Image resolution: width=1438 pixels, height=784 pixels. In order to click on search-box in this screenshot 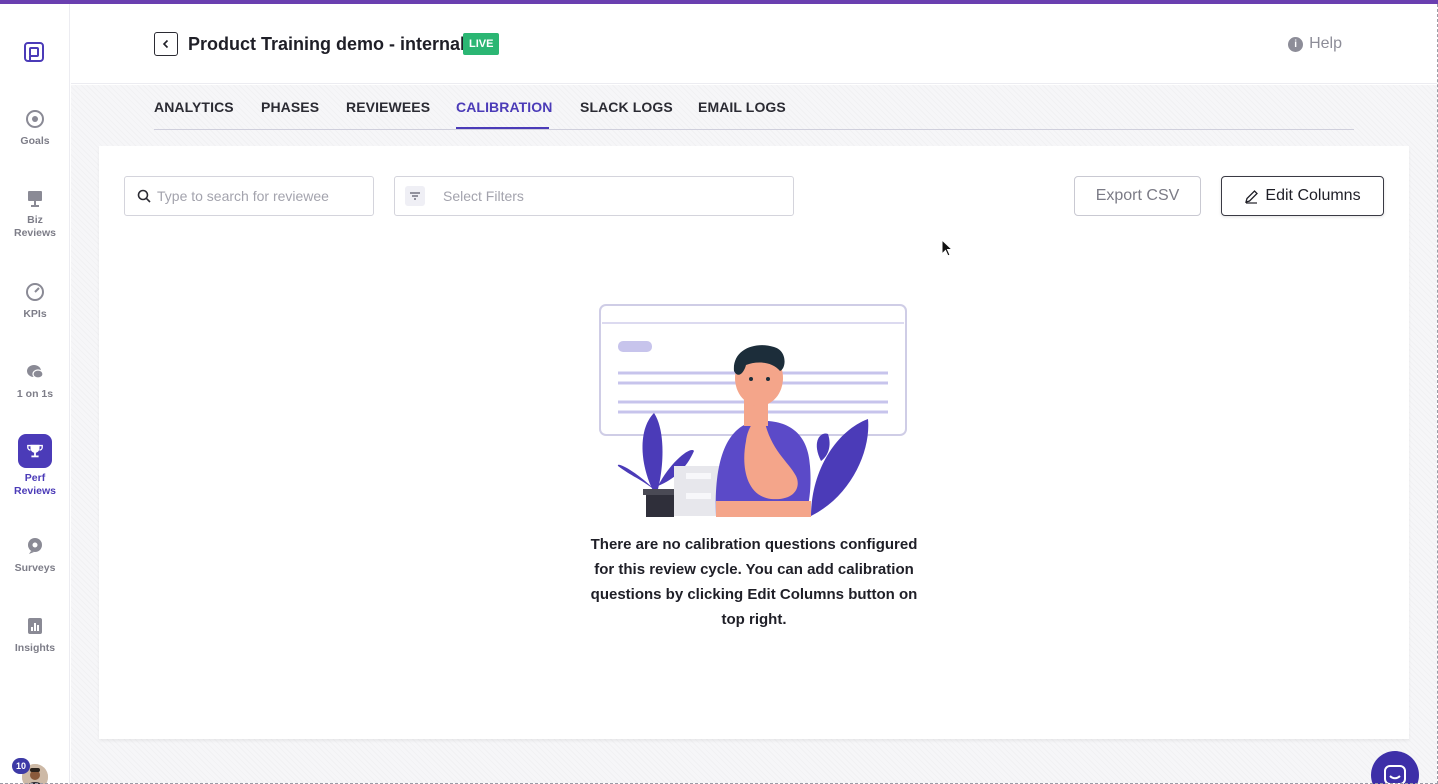, I will do `click(249, 196)`.